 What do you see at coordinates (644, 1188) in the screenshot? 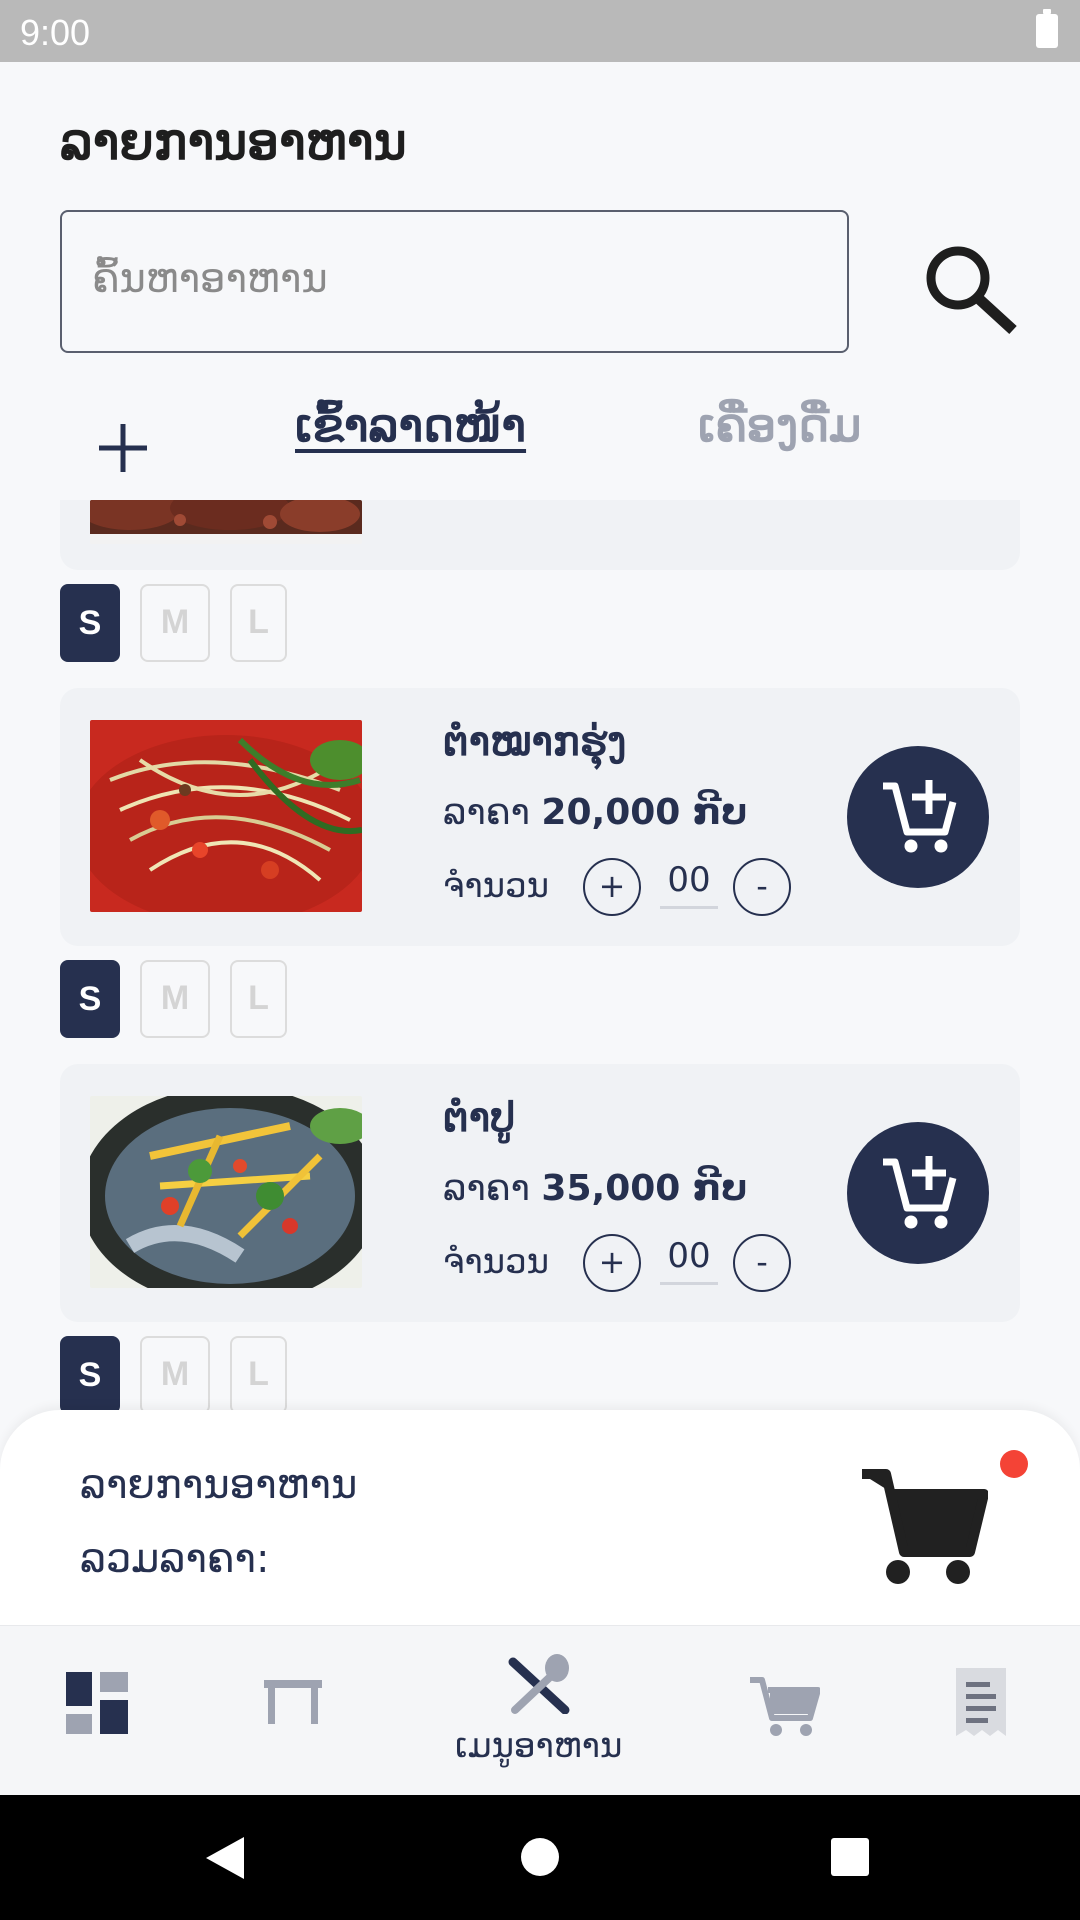
I see `price-value: 35,000 ກີບ` at bounding box center [644, 1188].